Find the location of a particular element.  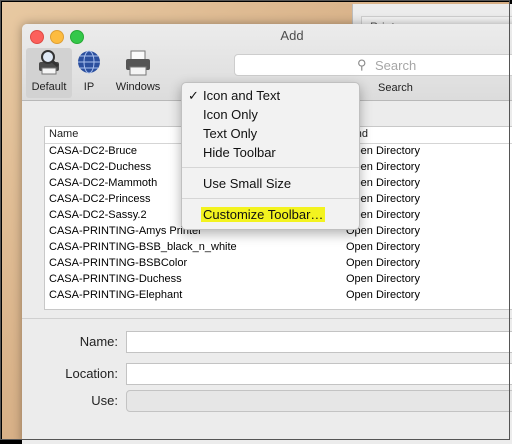

toolbar-default-label: Default is located at coordinates (49, 87).